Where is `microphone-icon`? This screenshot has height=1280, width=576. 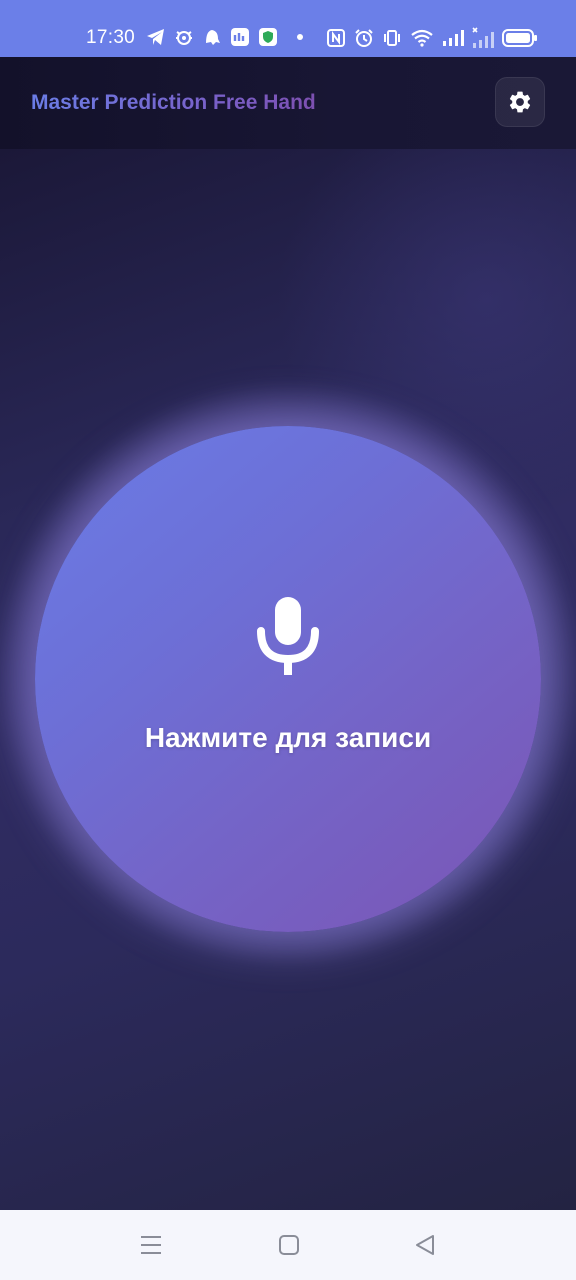 microphone-icon is located at coordinates (288, 636).